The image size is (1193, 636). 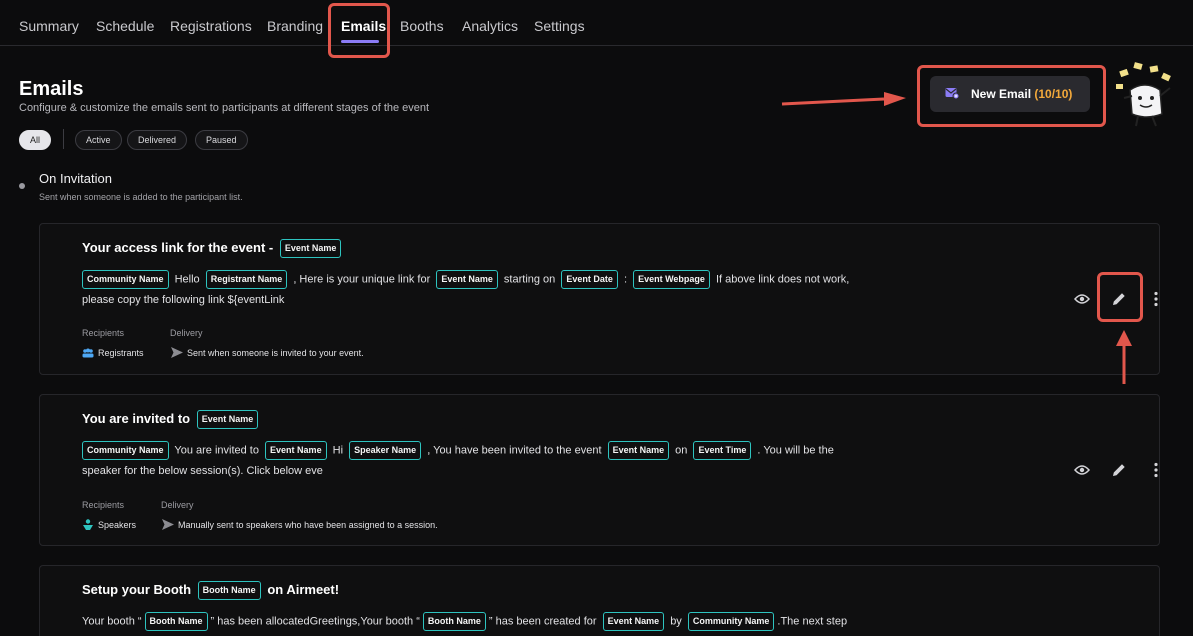 I want to click on variable-tag: Event Webpage, so click(x=671, y=279).